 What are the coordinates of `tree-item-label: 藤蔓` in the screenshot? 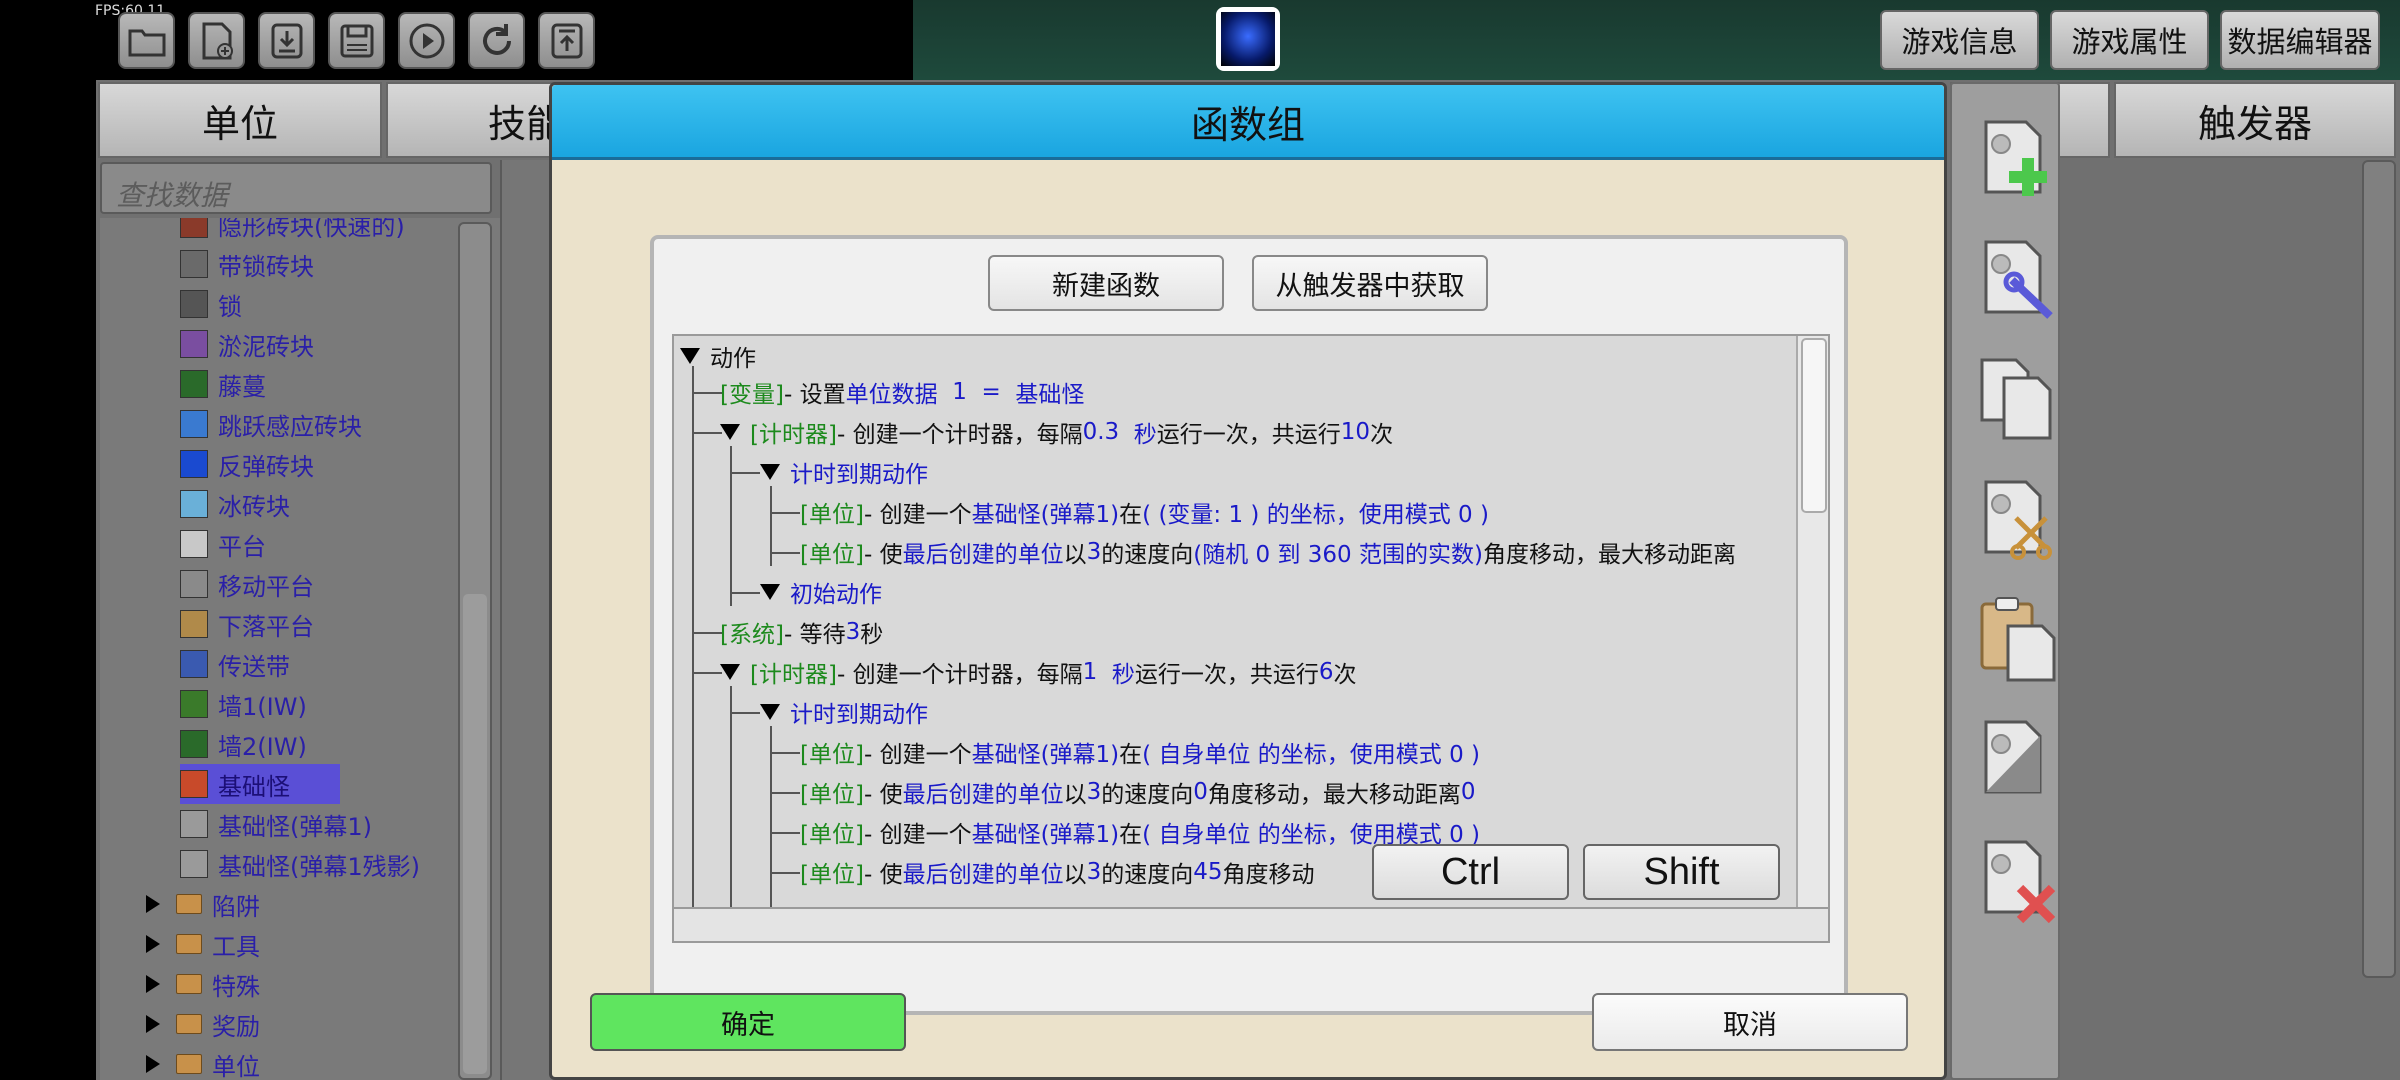 It's located at (242, 386).